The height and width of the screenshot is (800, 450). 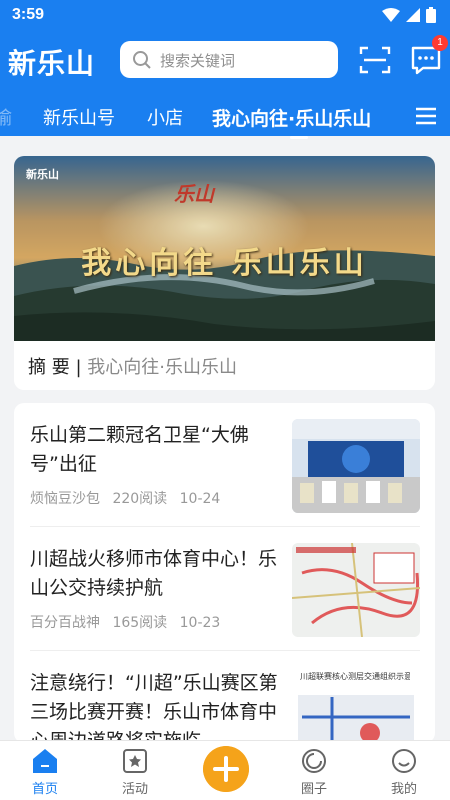 What do you see at coordinates (44, 789) in the screenshot?
I see `nav-home-label: 首页` at bounding box center [44, 789].